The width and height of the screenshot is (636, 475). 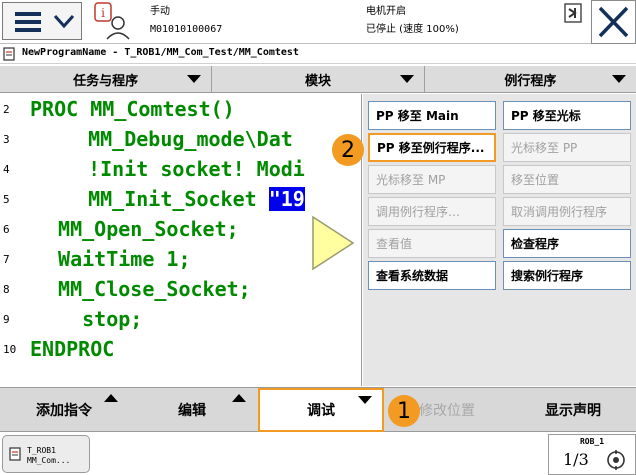 What do you see at coordinates (6, 139) in the screenshot?
I see `line-number: 3` at bounding box center [6, 139].